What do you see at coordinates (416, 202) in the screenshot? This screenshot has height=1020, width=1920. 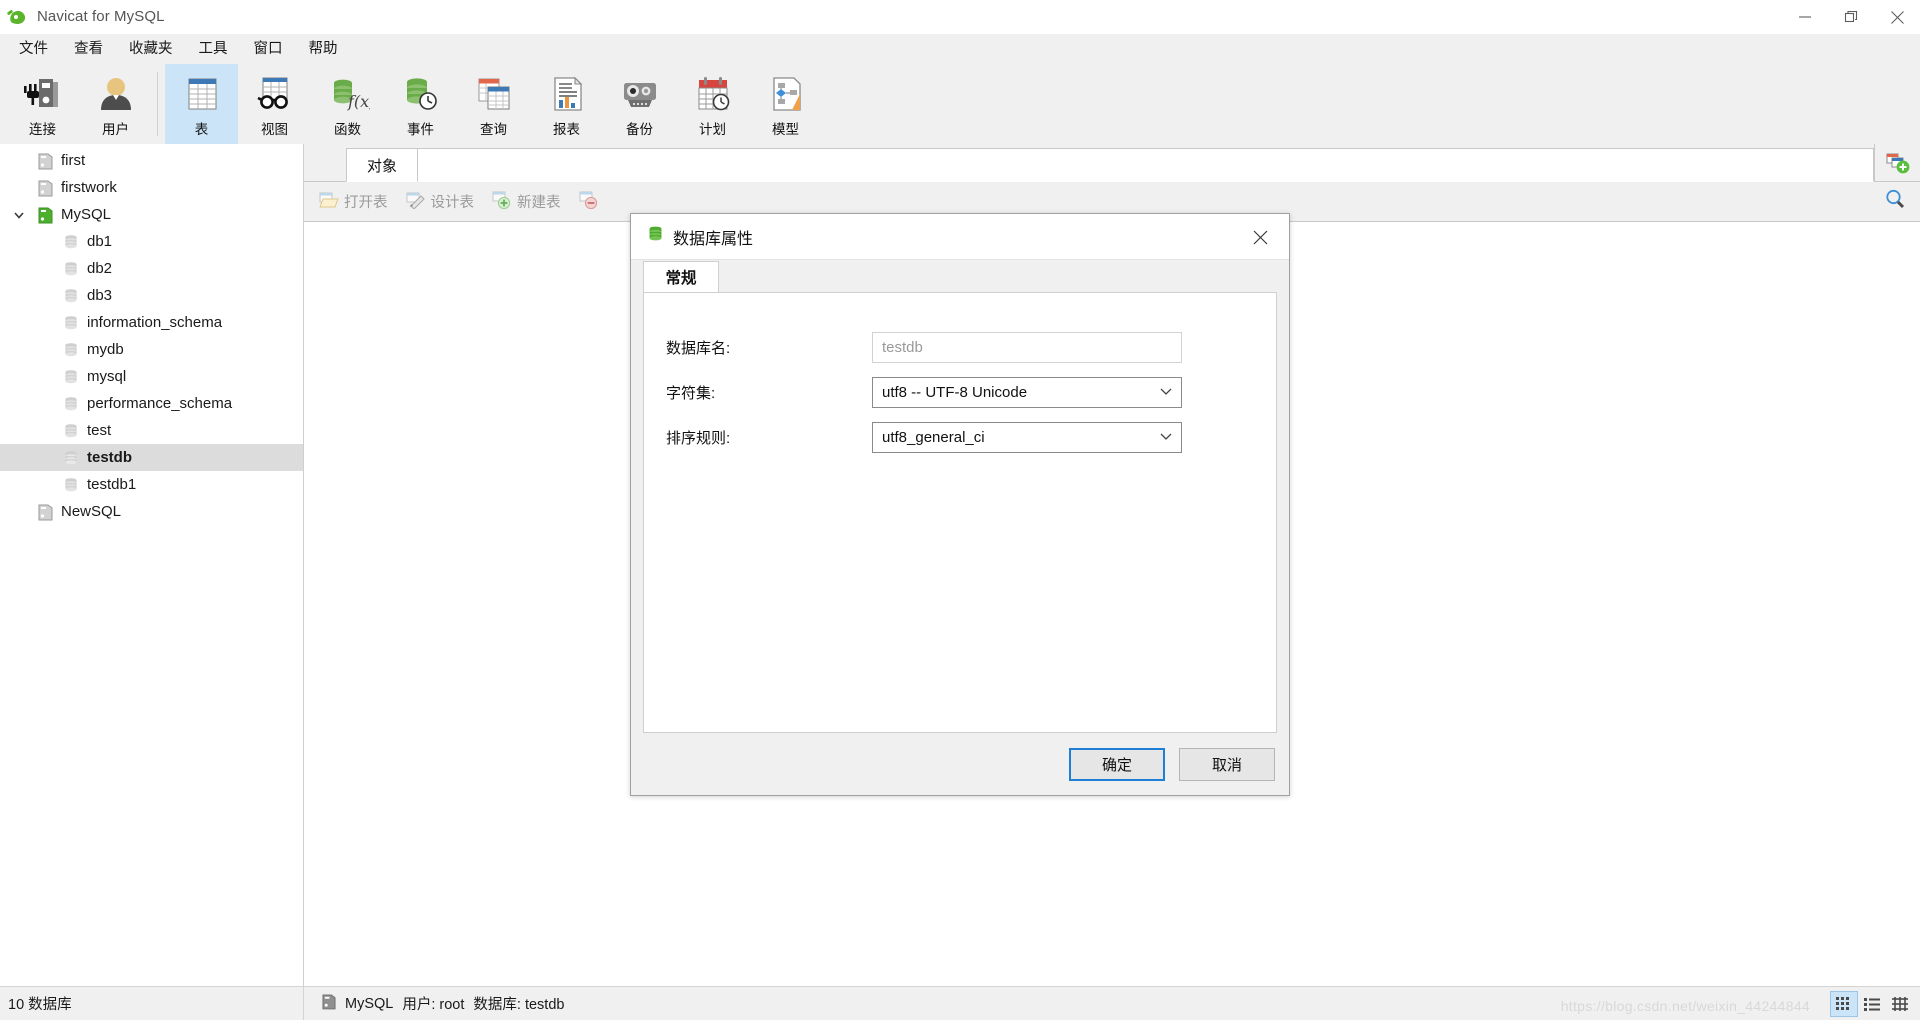 I see `design-table-icon` at bounding box center [416, 202].